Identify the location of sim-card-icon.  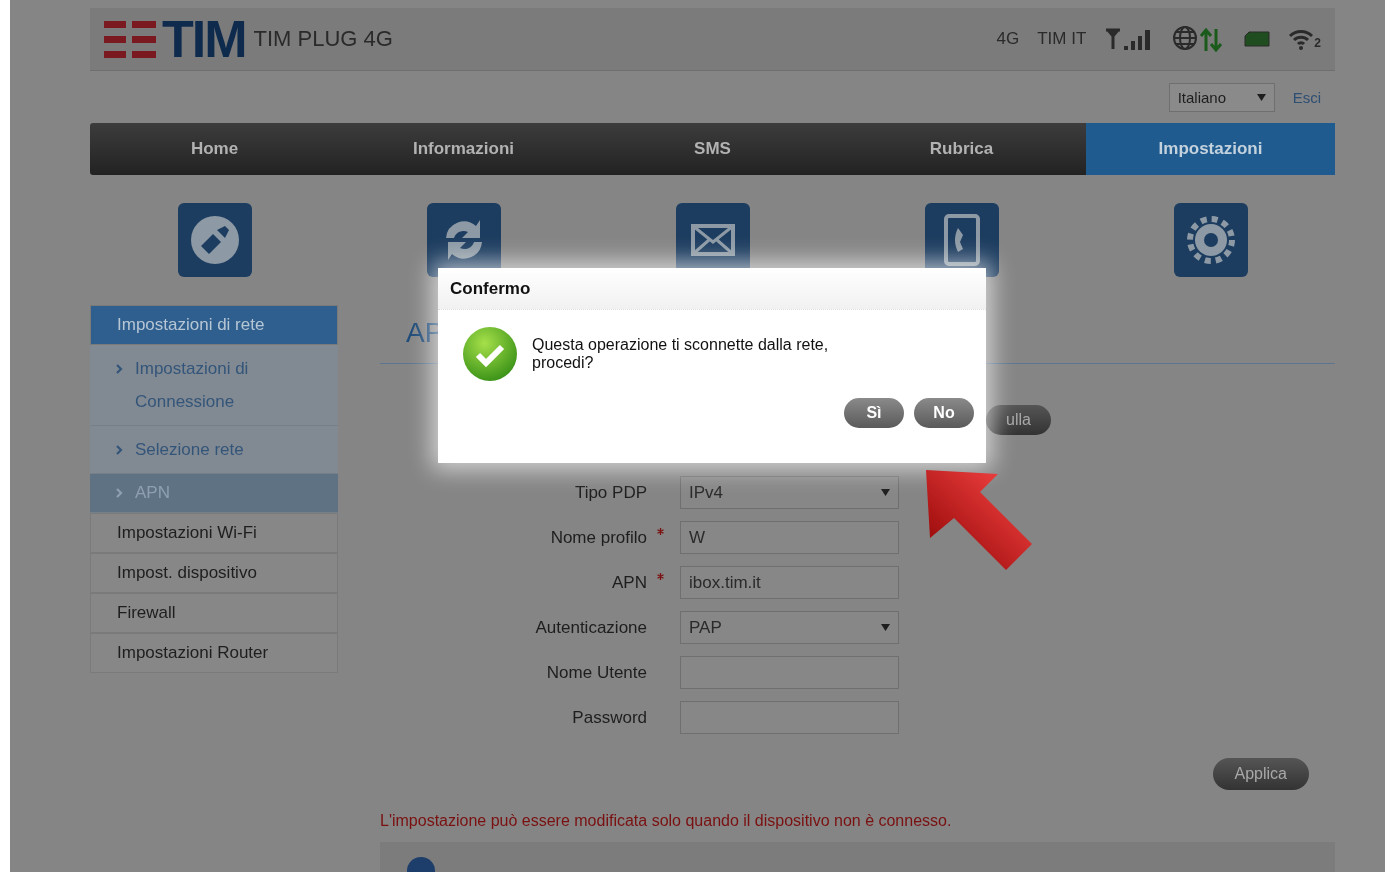
(1257, 39).